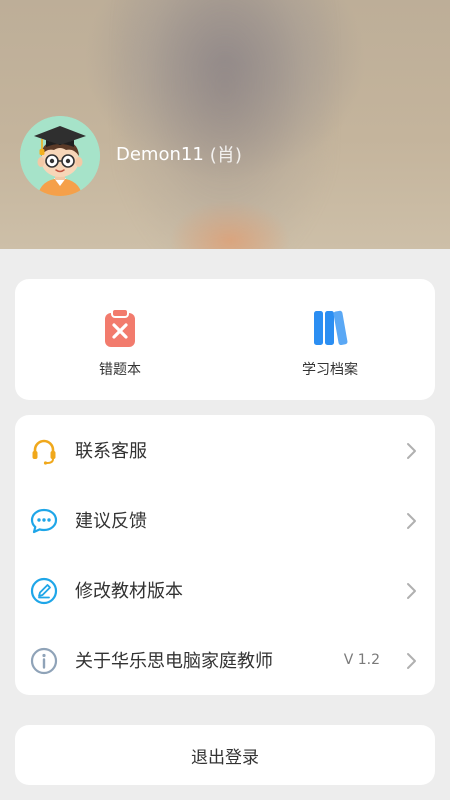 The height and width of the screenshot is (800, 450). I want to click on app-version-text: V 1.2, so click(361, 660).